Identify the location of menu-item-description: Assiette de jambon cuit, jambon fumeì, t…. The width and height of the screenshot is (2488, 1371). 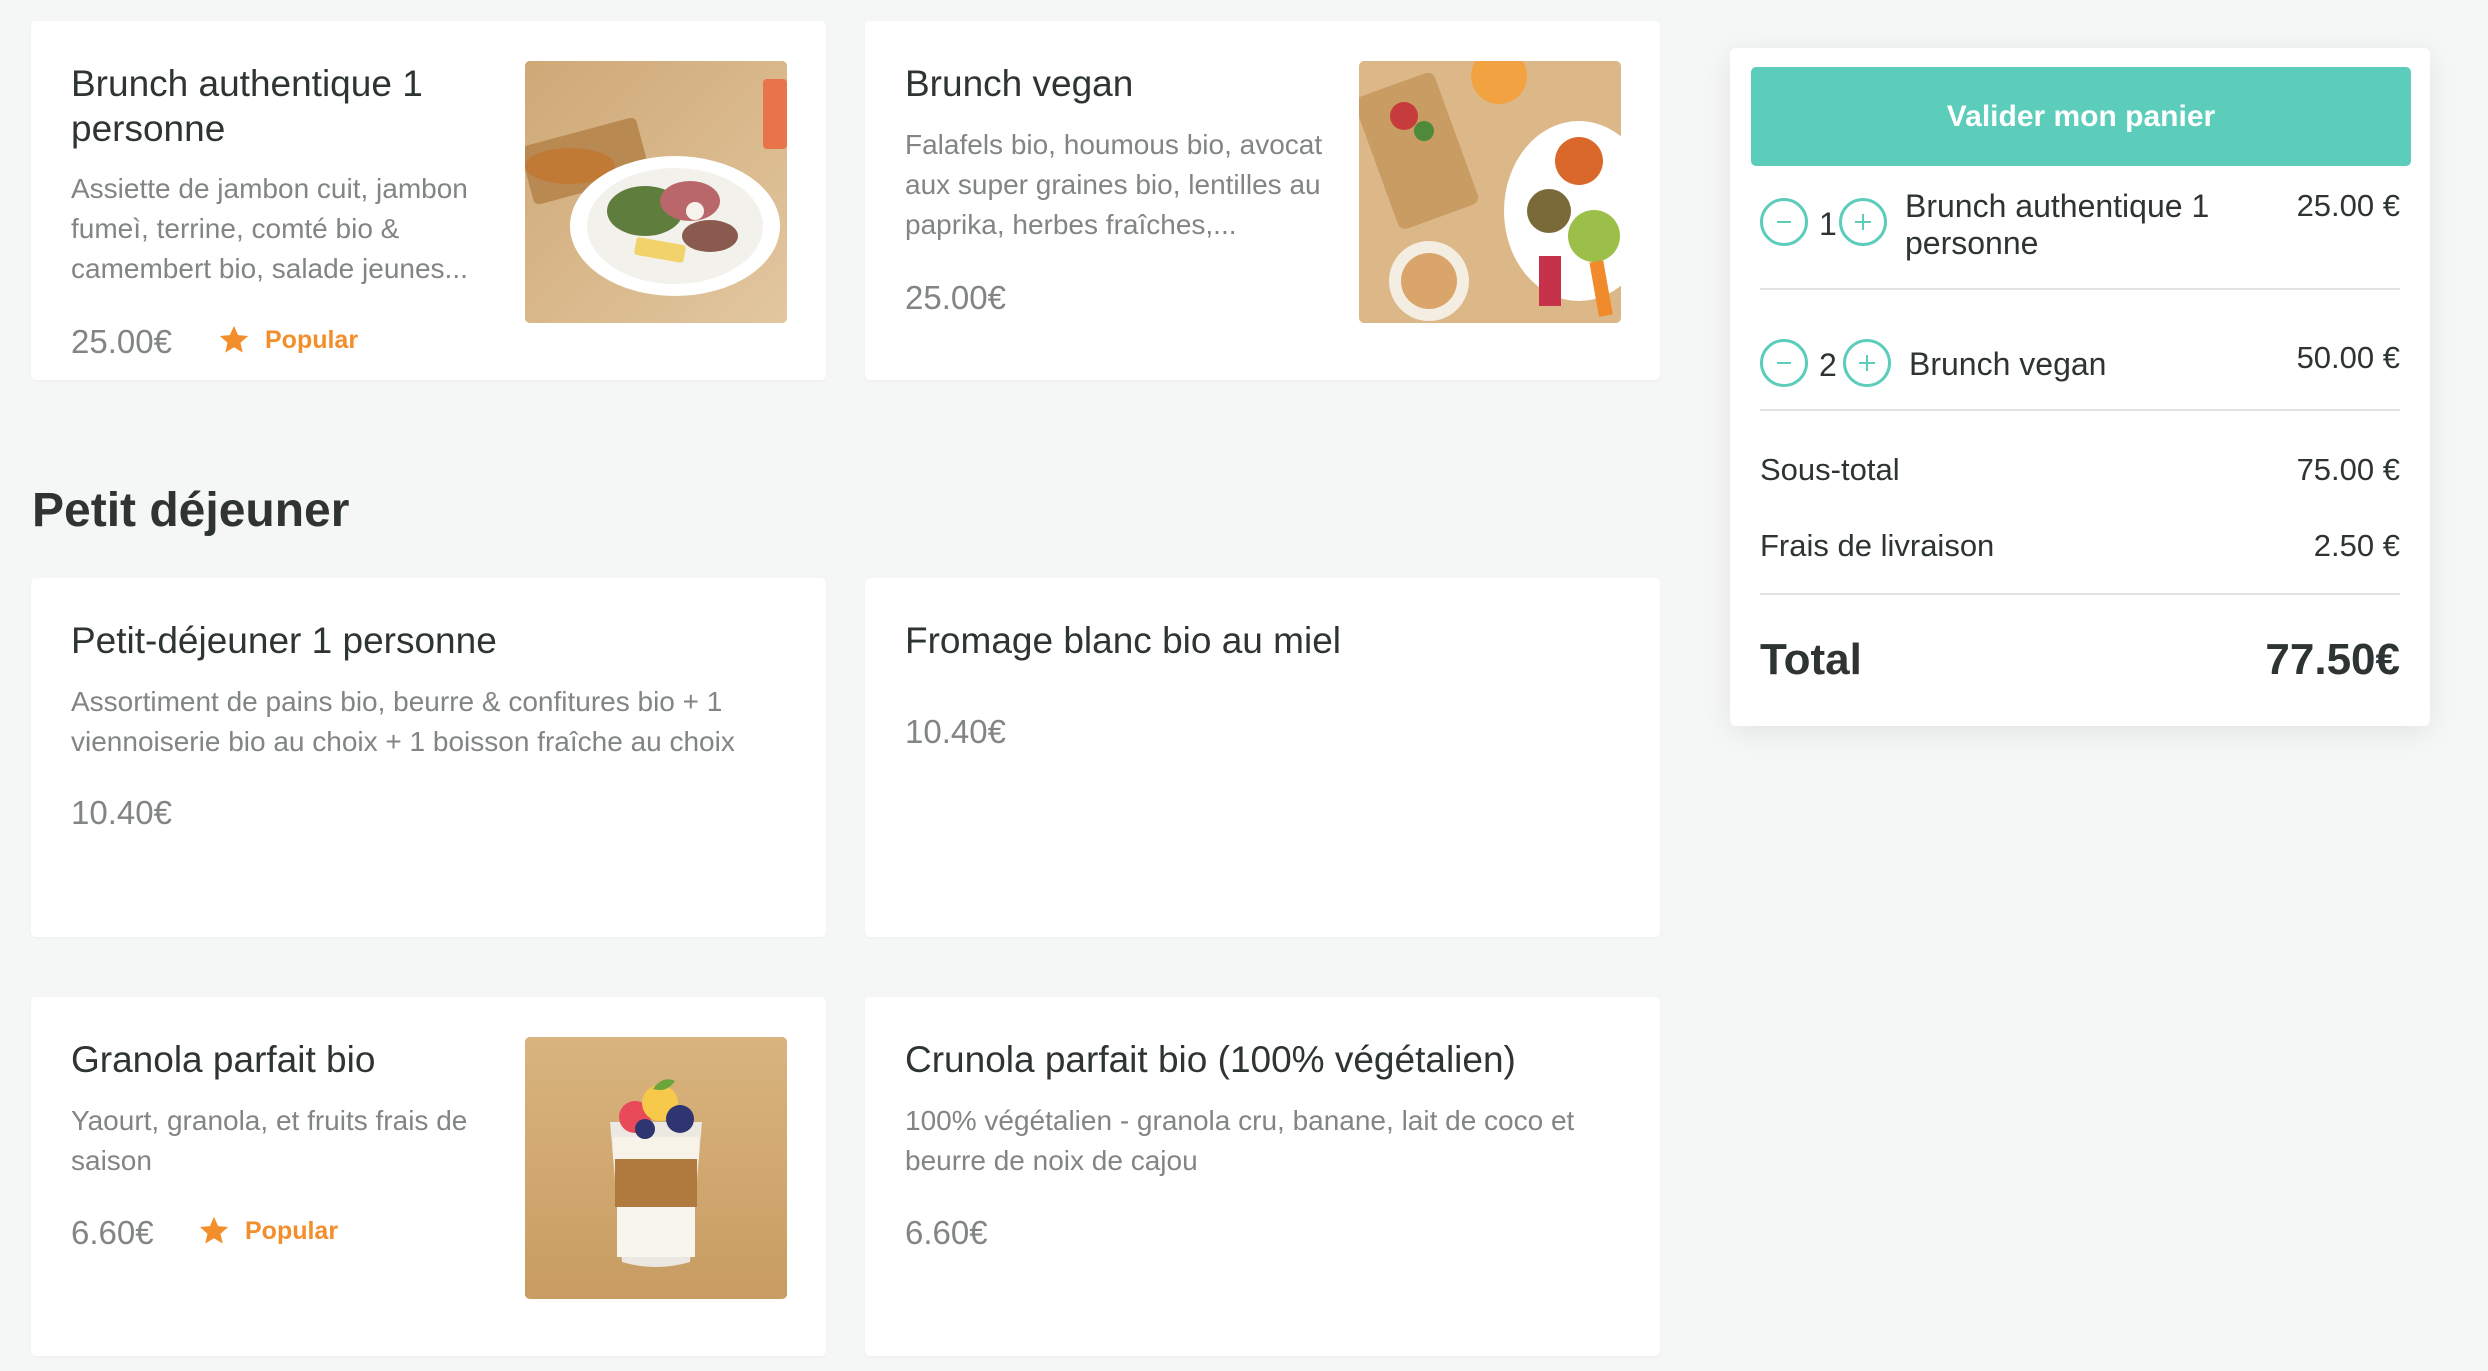
(269, 228).